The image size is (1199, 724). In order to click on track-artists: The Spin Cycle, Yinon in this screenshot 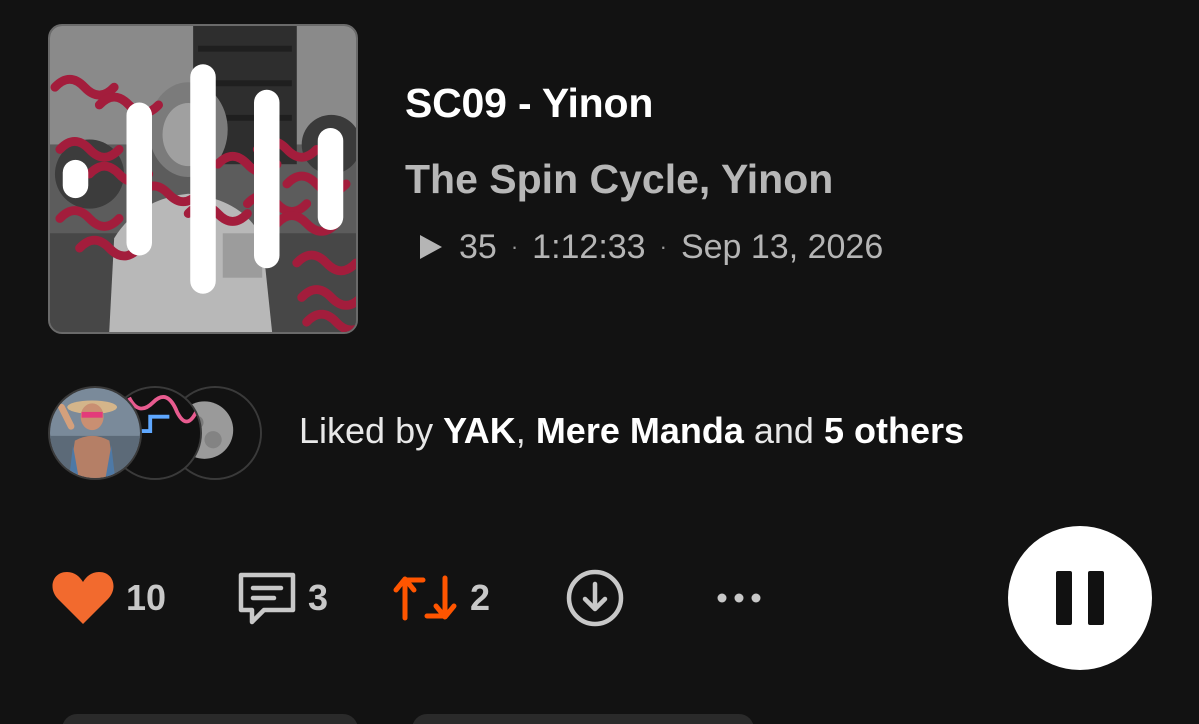, I will do `click(644, 179)`.